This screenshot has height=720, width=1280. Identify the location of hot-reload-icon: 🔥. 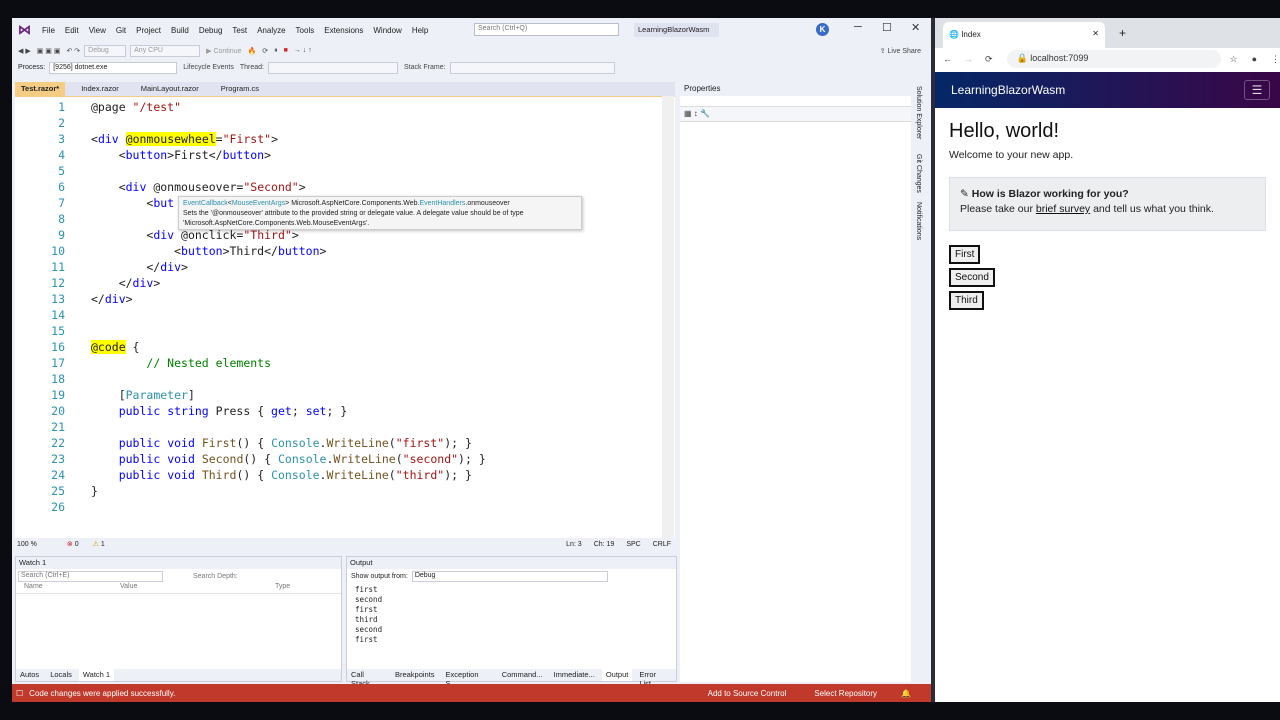
(252, 51).